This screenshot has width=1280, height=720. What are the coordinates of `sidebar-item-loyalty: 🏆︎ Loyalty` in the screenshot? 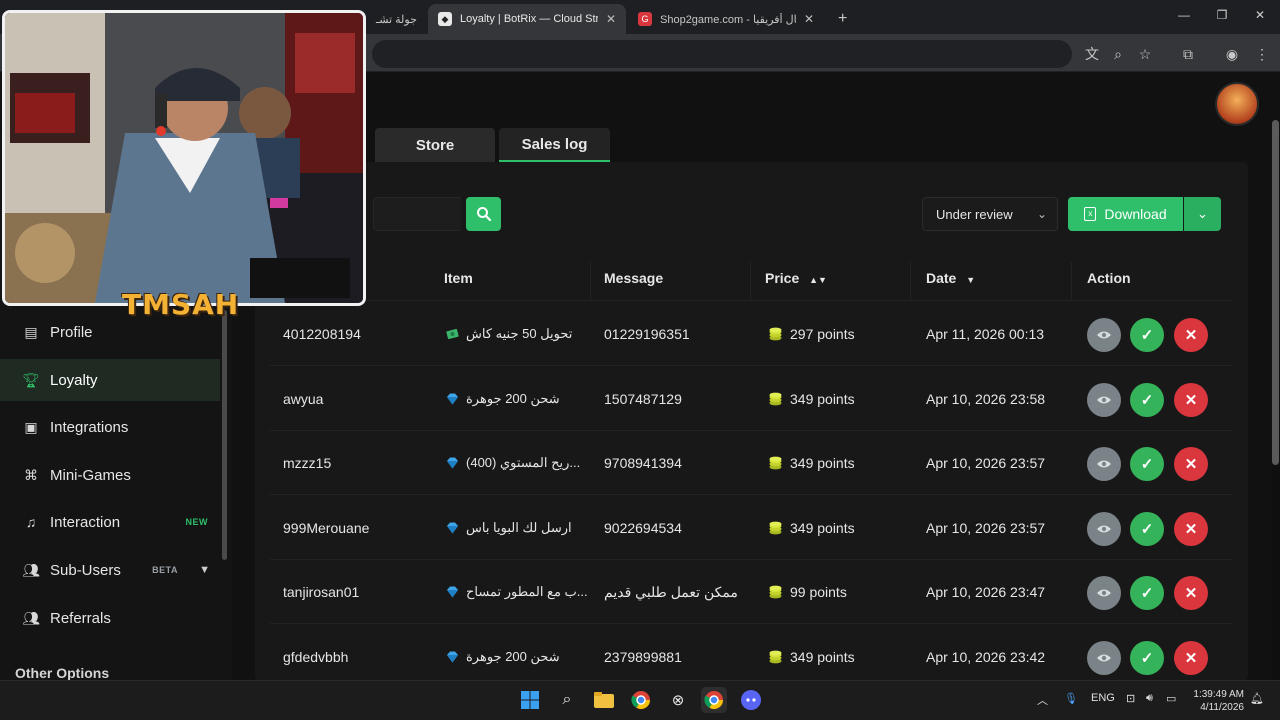 It's located at (110, 380).